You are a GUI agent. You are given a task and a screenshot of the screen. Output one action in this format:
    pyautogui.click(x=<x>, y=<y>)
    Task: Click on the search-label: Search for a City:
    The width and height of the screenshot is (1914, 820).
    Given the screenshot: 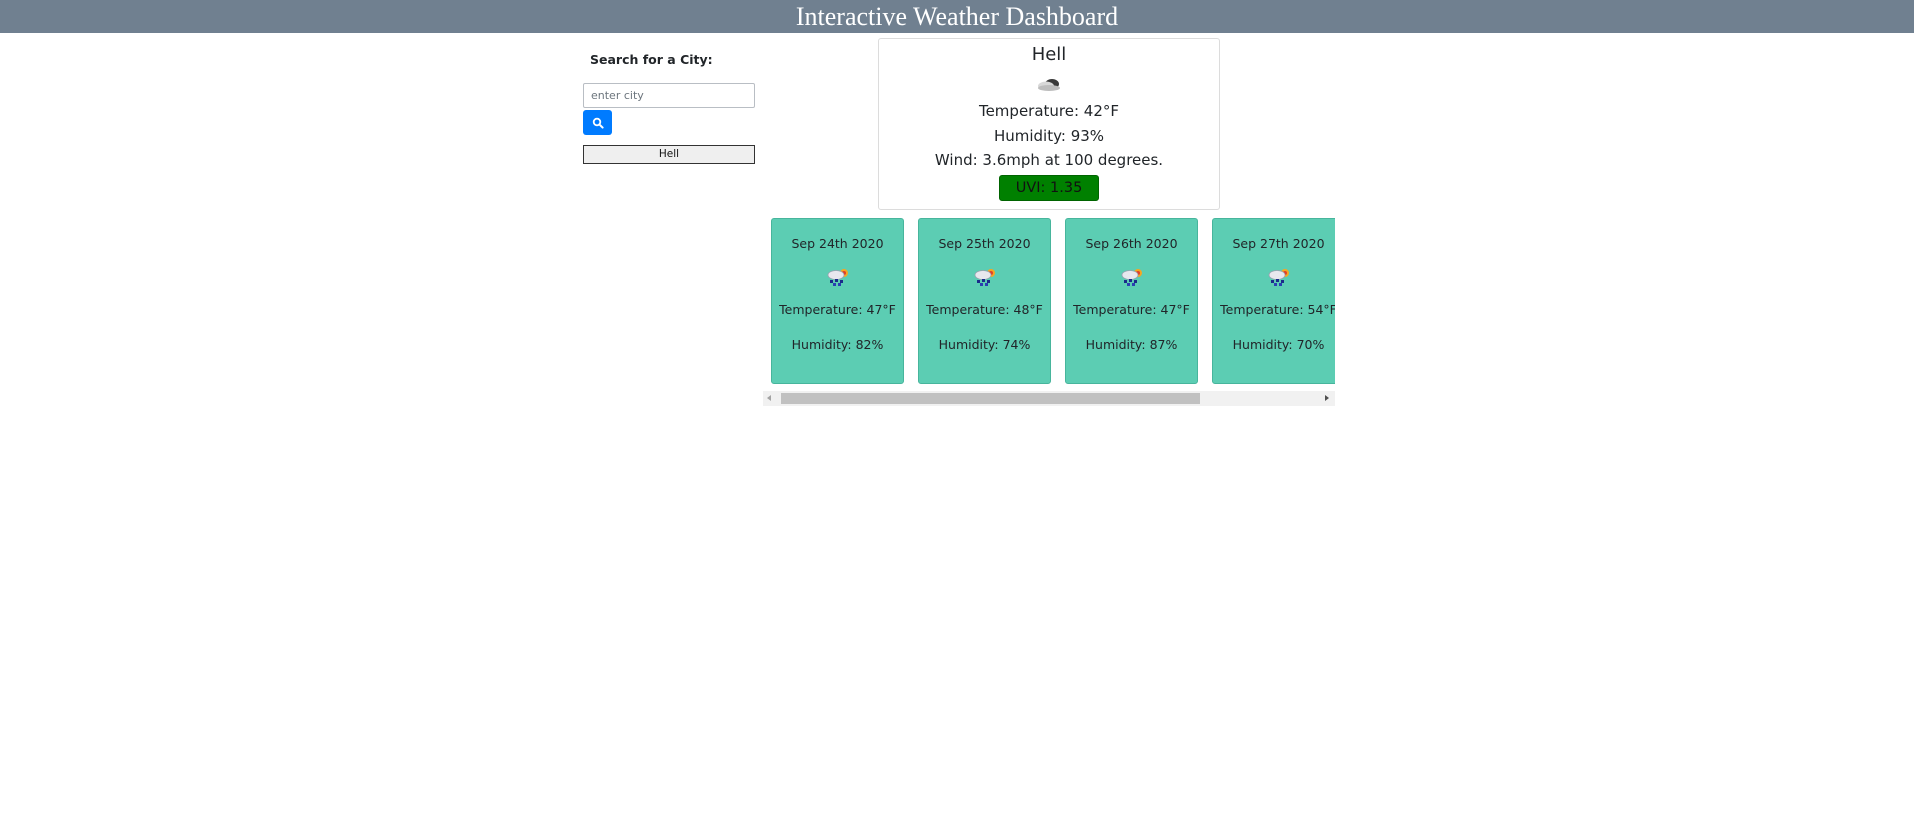 What is the action you would take?
    pyautogui.click(x=651, y=59)
    